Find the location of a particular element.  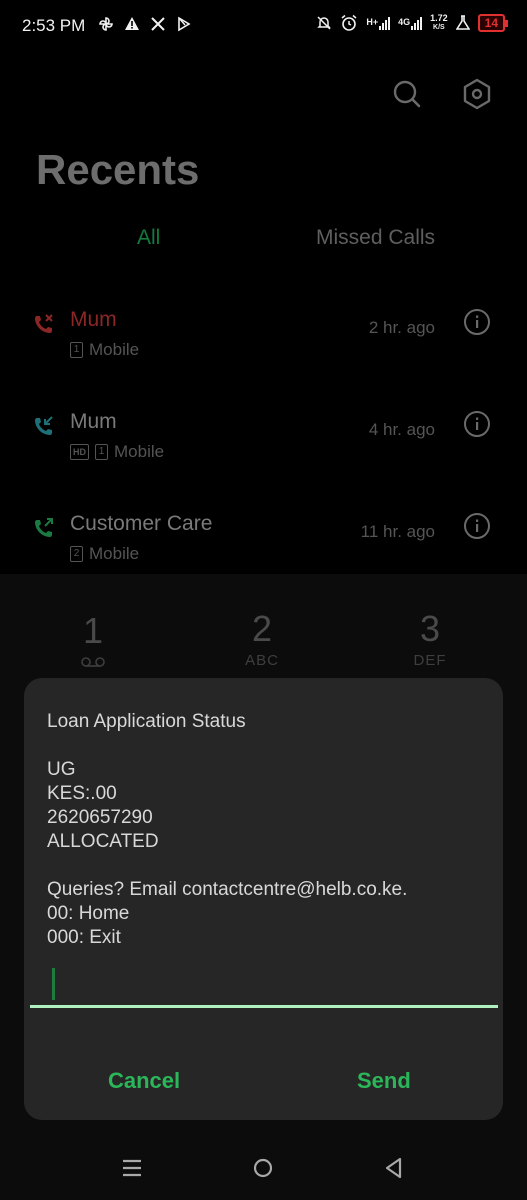

outgoing-call-icon is located at coordinates (44, 527).